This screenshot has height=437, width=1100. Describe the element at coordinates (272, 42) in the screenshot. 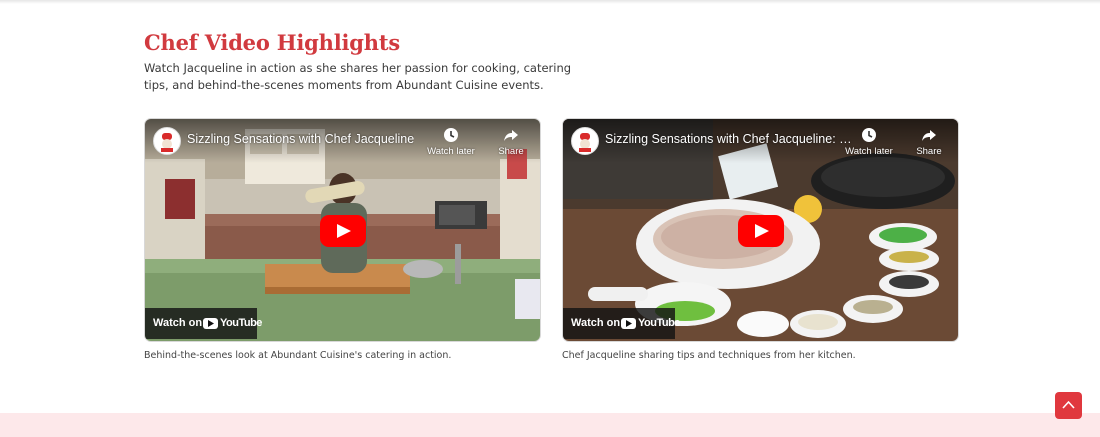

I see `section-title: Chef Video Highlights` at that location.